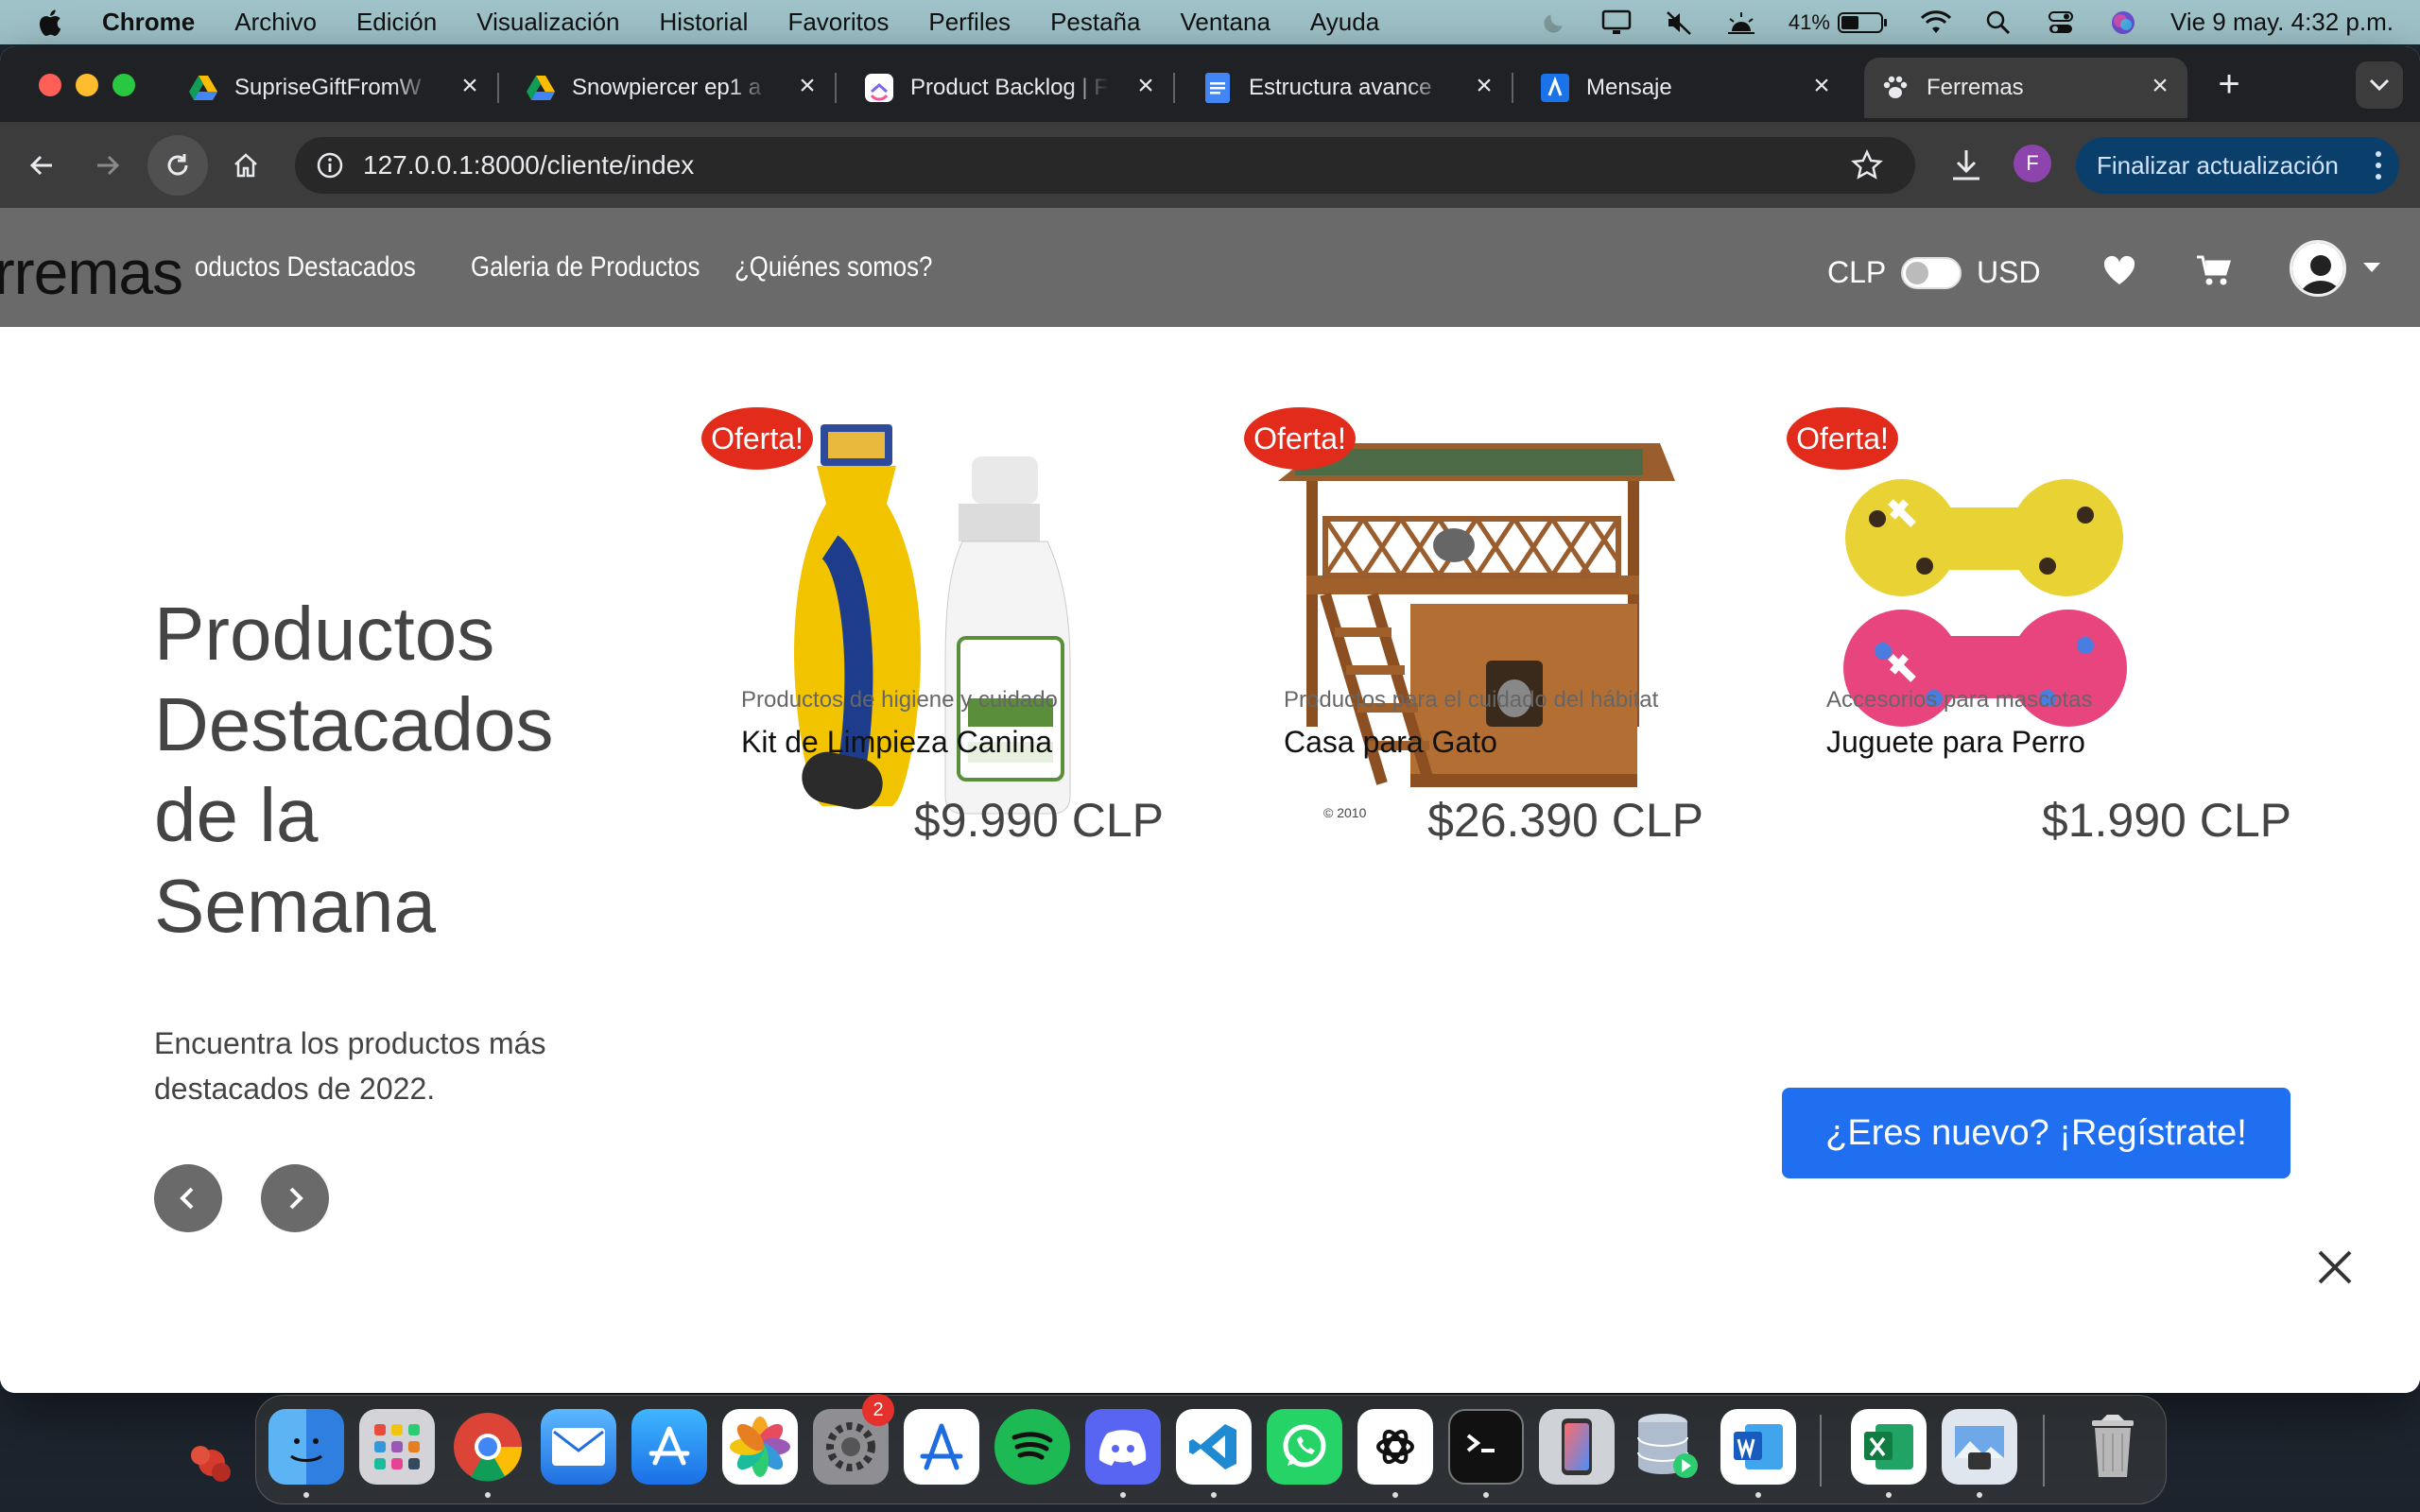  What do you see at coordinates (1304, 1447) in the screenshot?
I see `whatsapp-icon` at bounding box center [1304, 1447].